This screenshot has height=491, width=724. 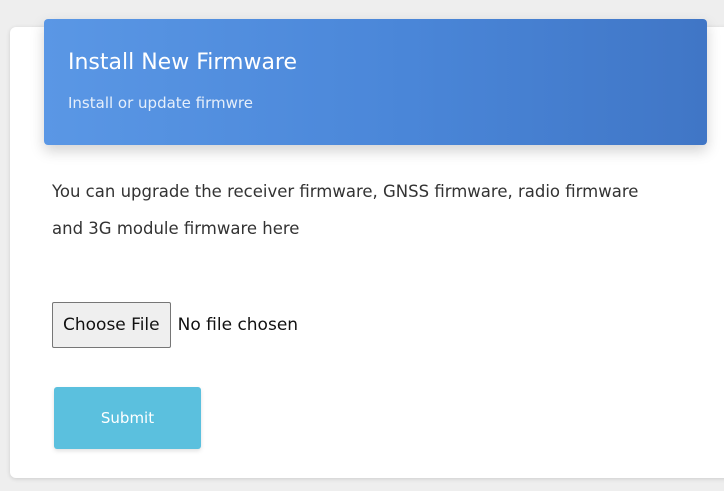 I want to click on card-title: Install New Firmware, so click(x=183, y=62).